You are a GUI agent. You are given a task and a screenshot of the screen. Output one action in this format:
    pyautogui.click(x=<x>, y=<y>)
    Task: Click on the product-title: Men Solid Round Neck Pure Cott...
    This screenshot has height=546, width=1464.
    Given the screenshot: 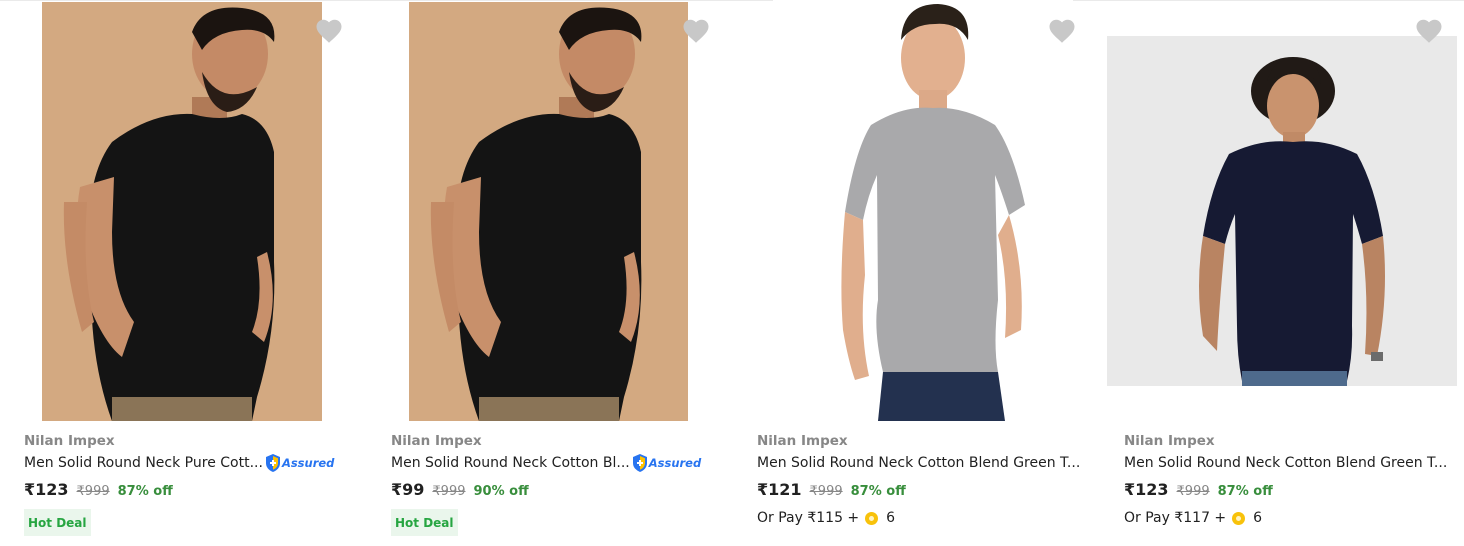 What is the action you would take?
    pyautogui.click(x=143, y=463)
    